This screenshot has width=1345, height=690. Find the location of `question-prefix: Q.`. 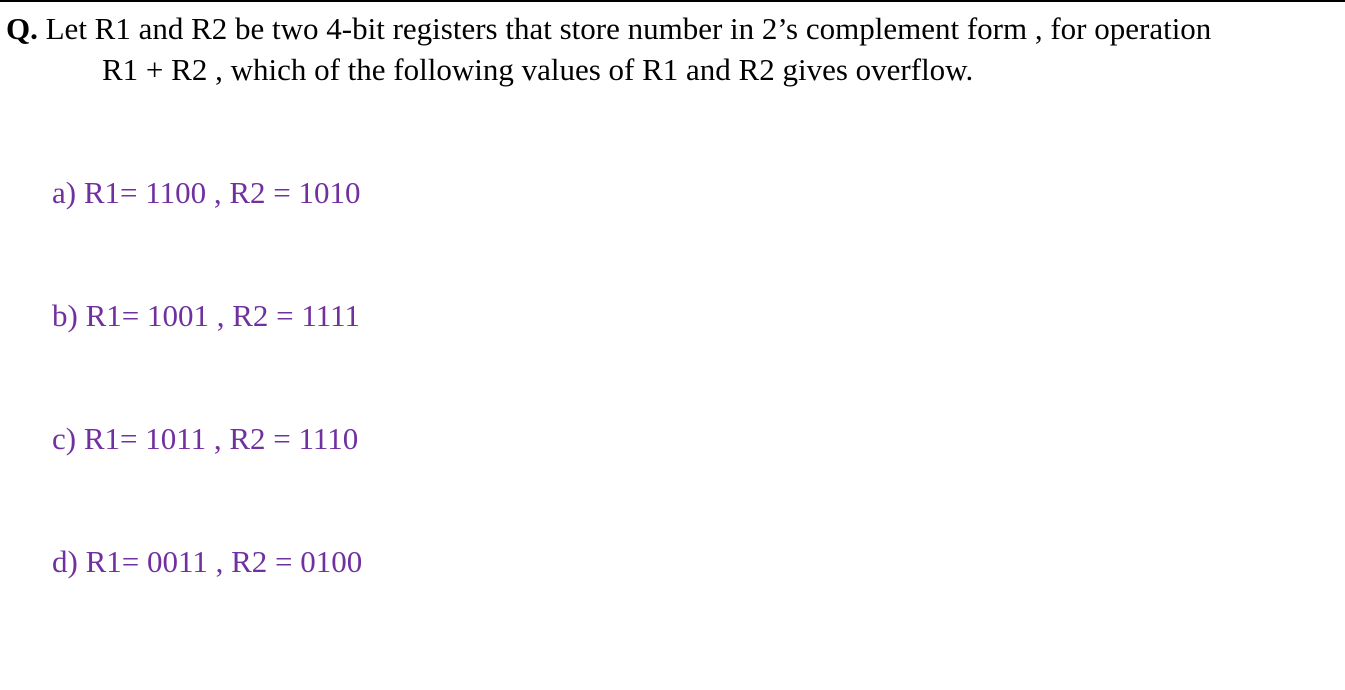

question-prefix: Q. is located at coordinates (22, 28).